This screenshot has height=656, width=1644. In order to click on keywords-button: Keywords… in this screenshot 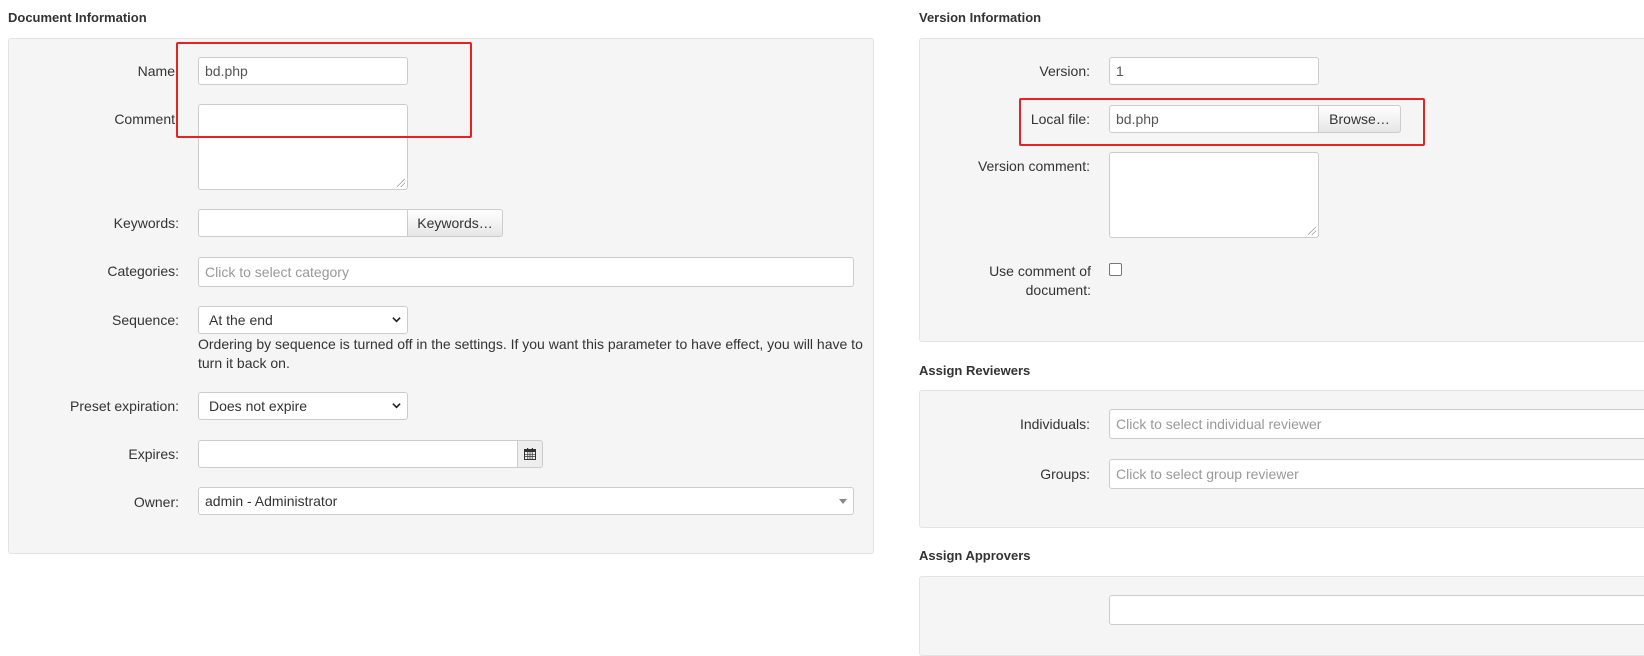, I will do `click(455, 223)`.